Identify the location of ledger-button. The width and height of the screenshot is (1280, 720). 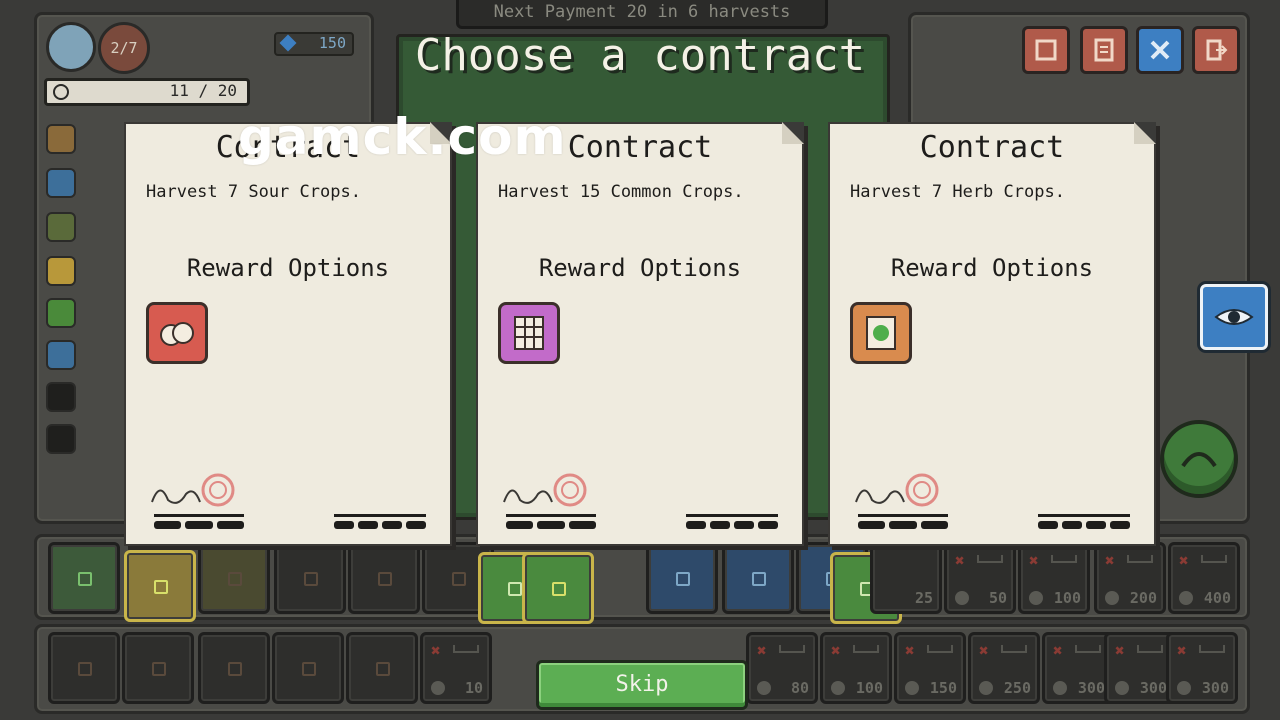
(1104, 50).